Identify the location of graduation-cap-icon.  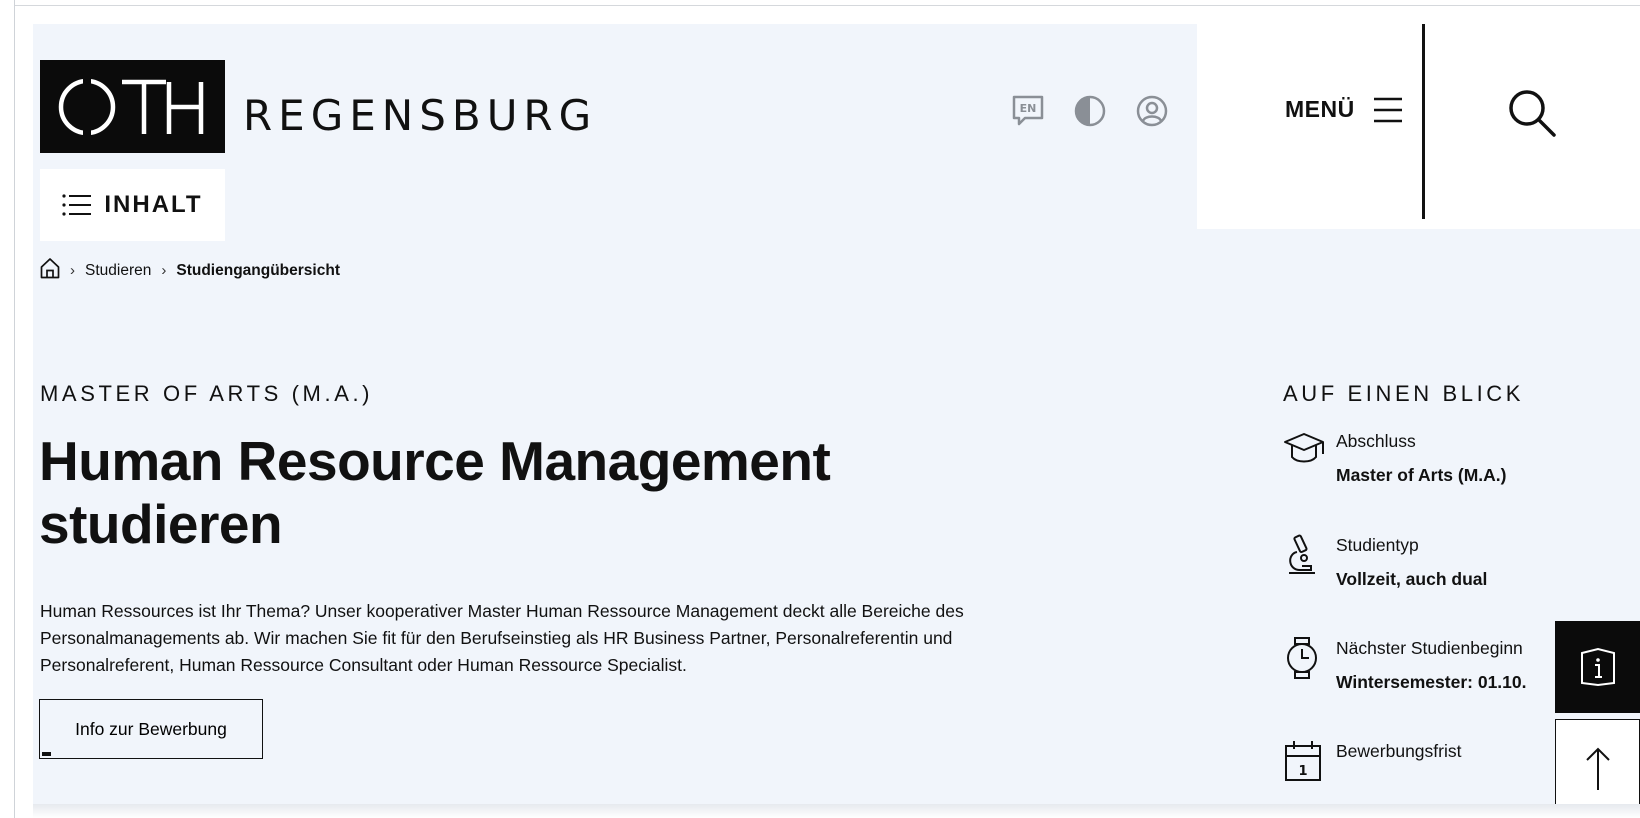
(1304, 448).